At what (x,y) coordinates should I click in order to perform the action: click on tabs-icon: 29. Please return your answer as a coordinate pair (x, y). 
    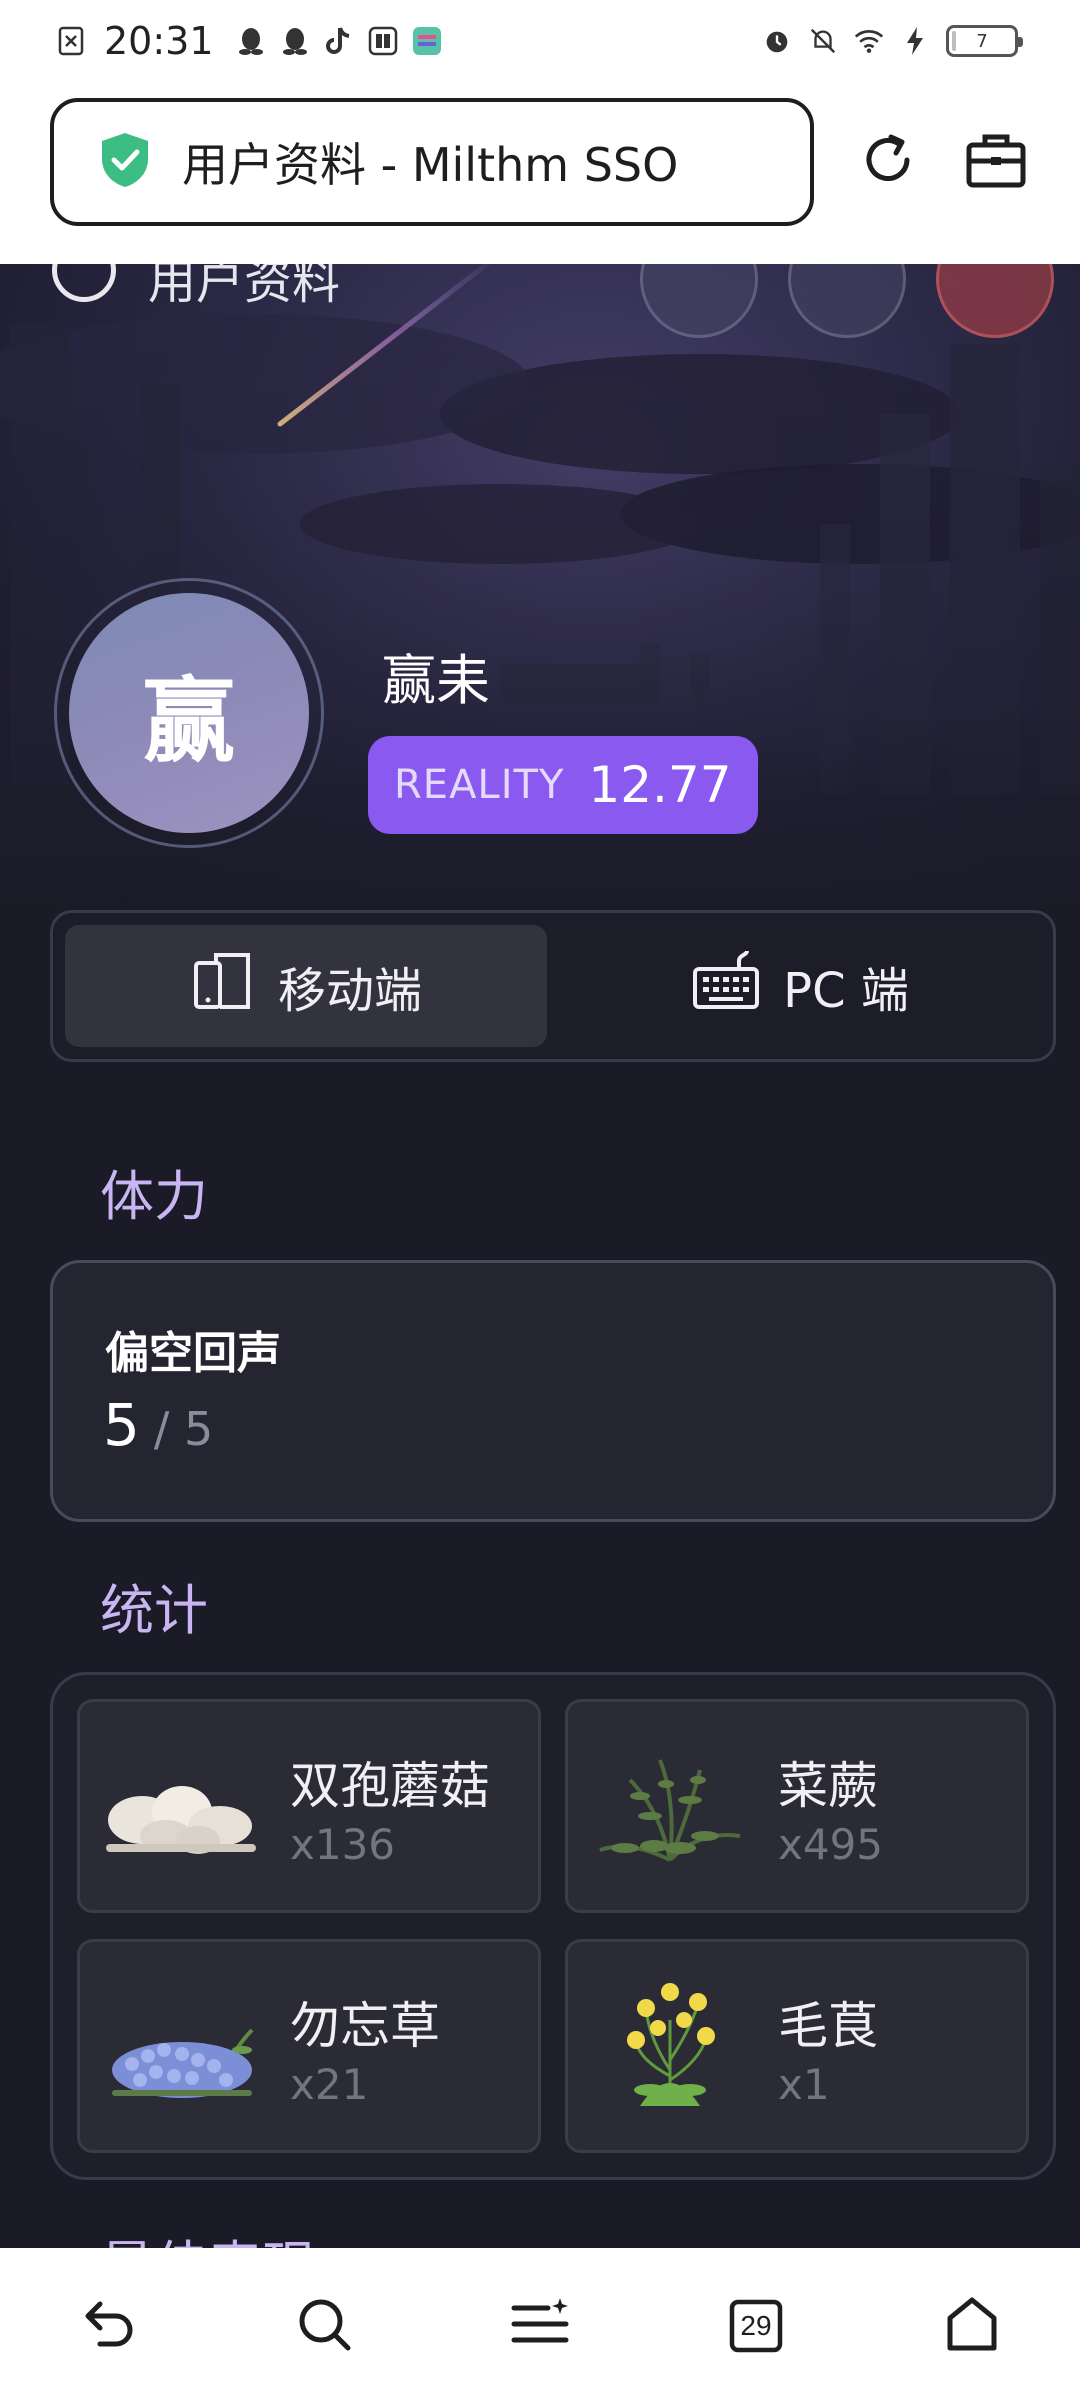
    Looking at the image, I should click on (756, 2326).